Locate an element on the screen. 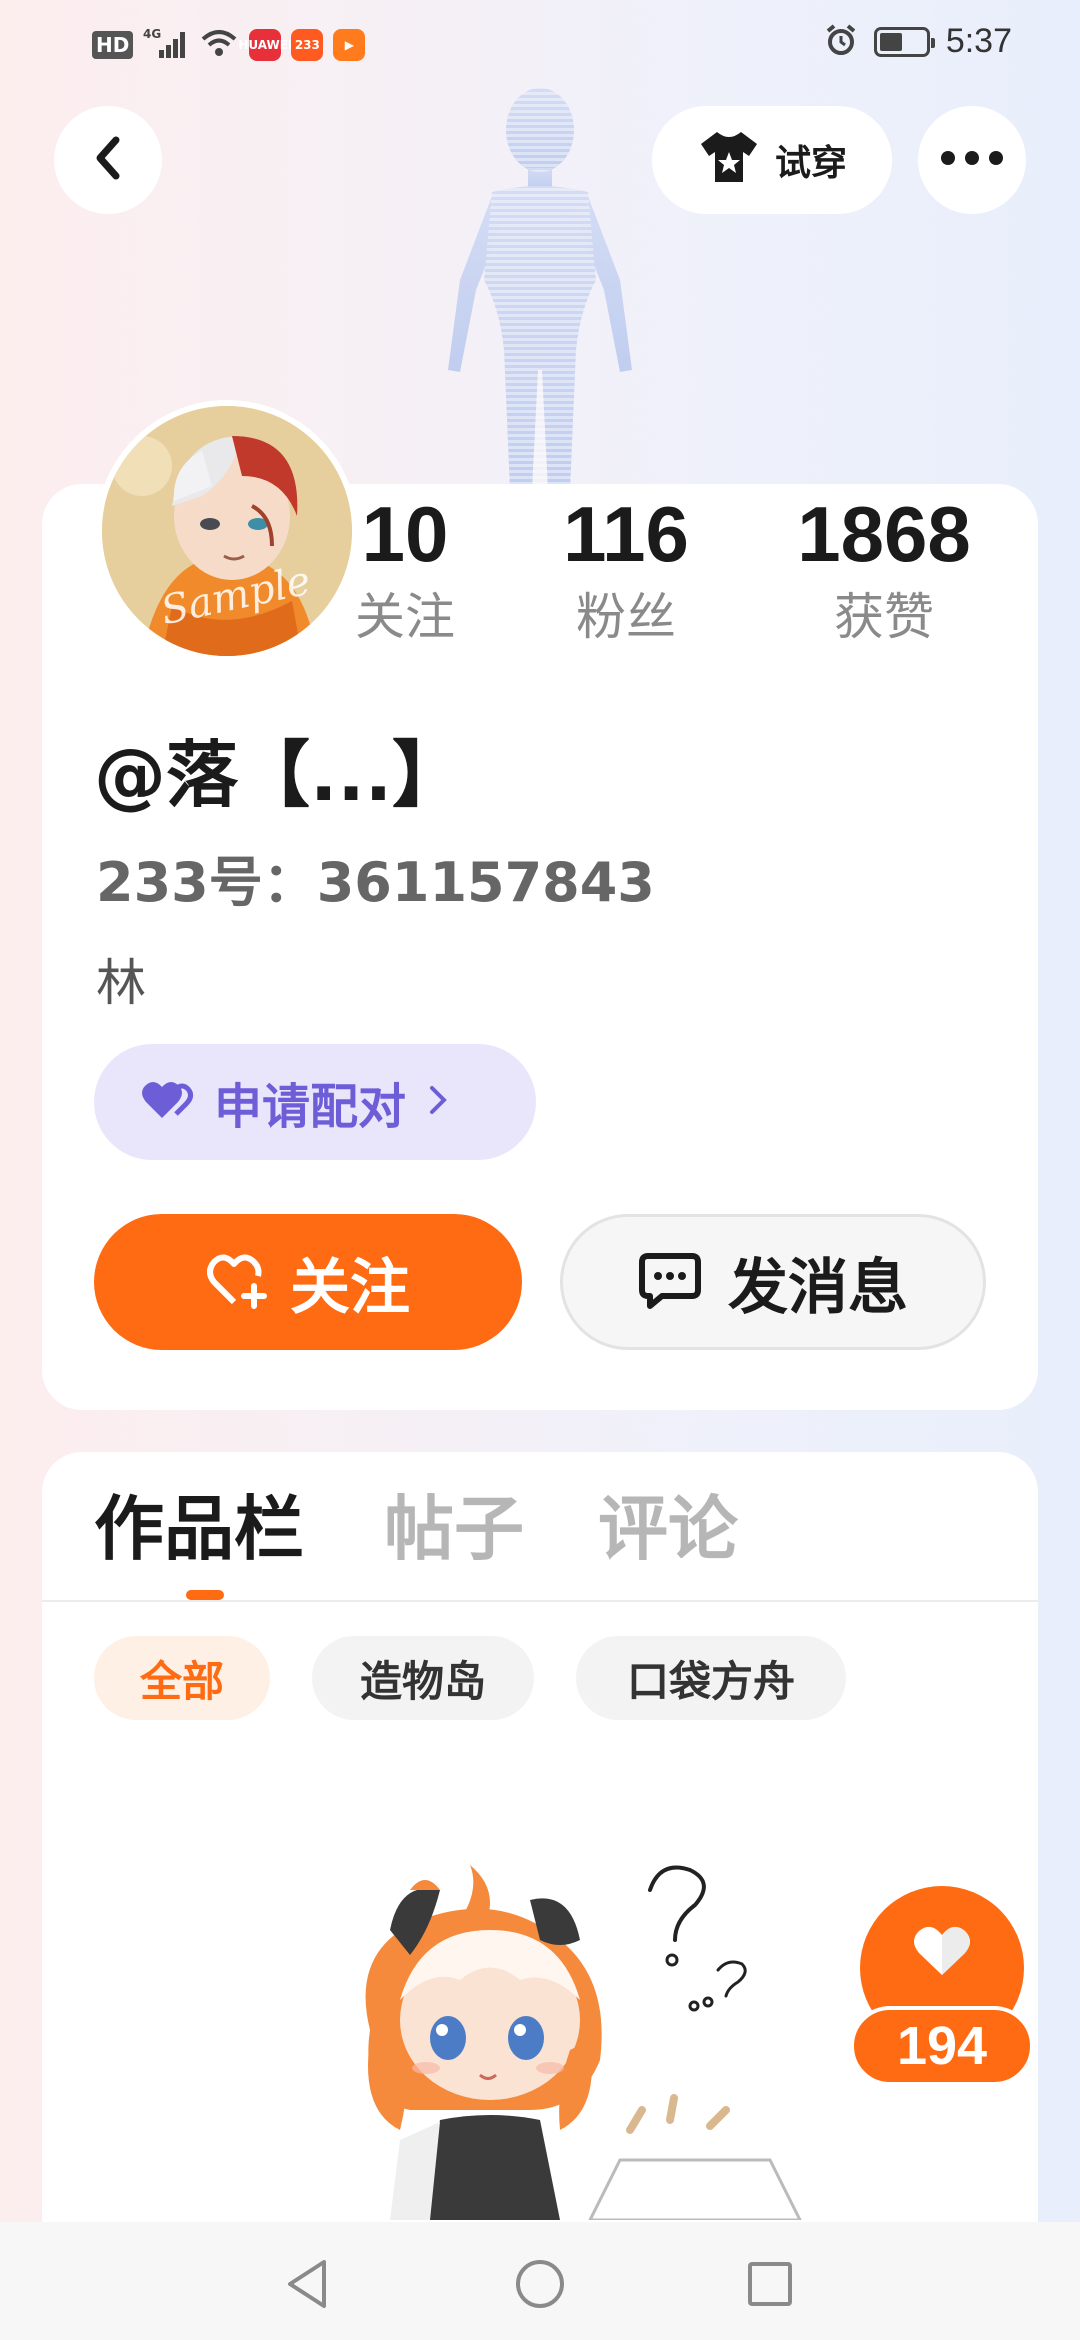 The image size is (1080, 2340). nav-back-icon is located at coordinates (308, 2284).